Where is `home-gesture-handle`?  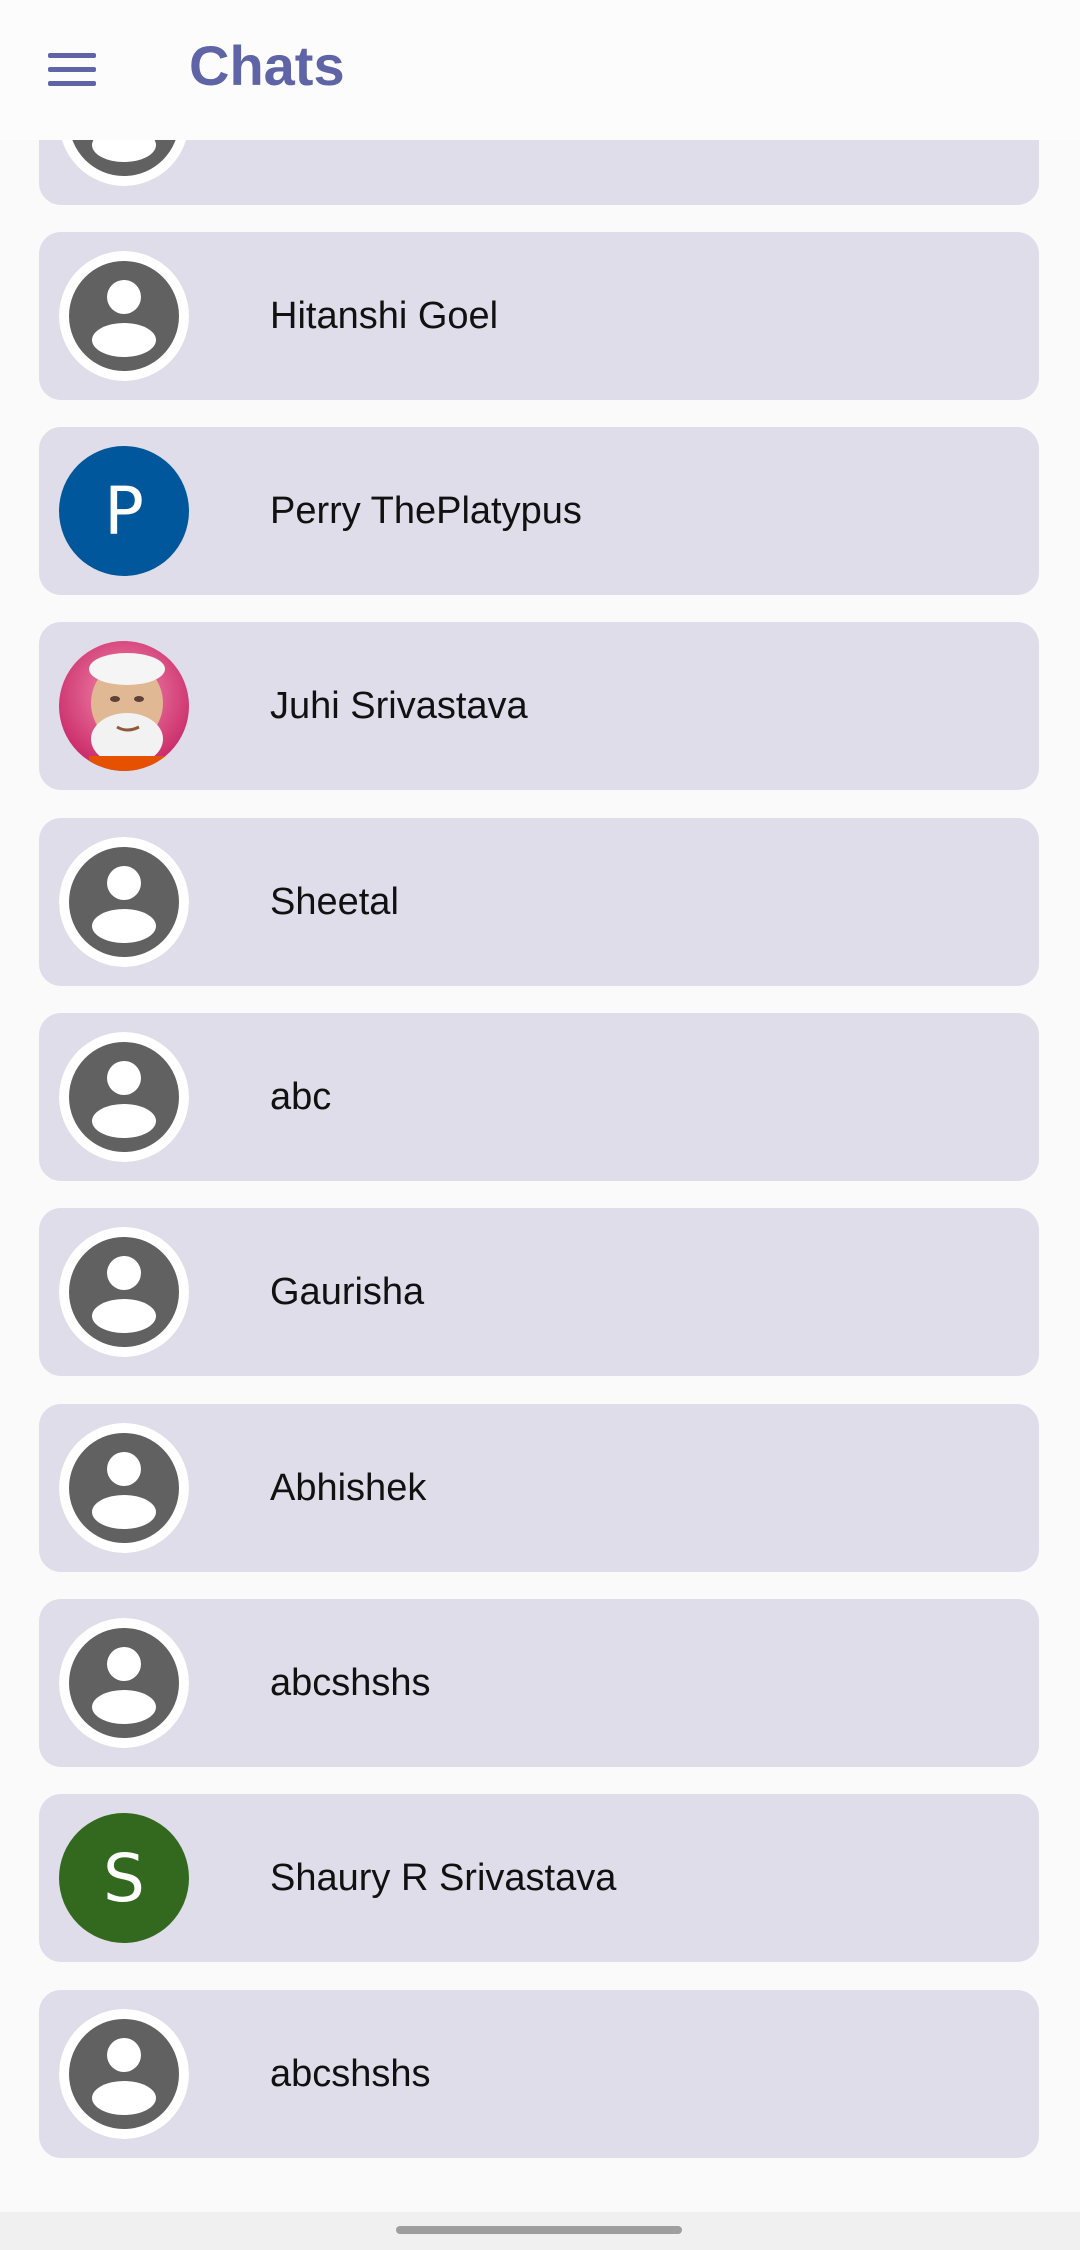
home-gesture-handle is located at coordinates (539, 2230).